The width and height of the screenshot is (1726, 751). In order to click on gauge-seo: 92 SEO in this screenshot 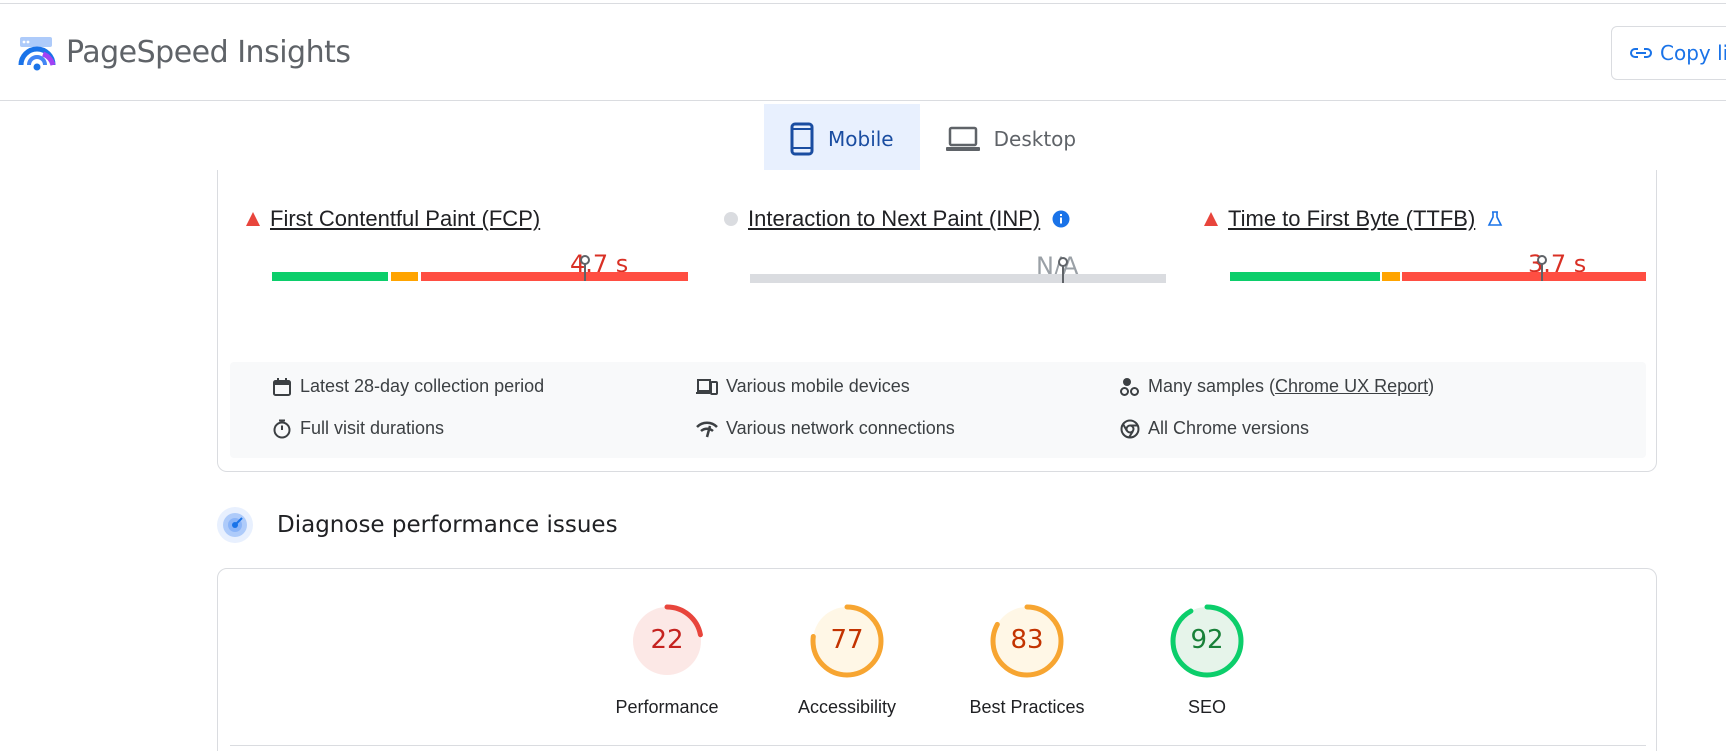, I will do `click(1207, 660)`.